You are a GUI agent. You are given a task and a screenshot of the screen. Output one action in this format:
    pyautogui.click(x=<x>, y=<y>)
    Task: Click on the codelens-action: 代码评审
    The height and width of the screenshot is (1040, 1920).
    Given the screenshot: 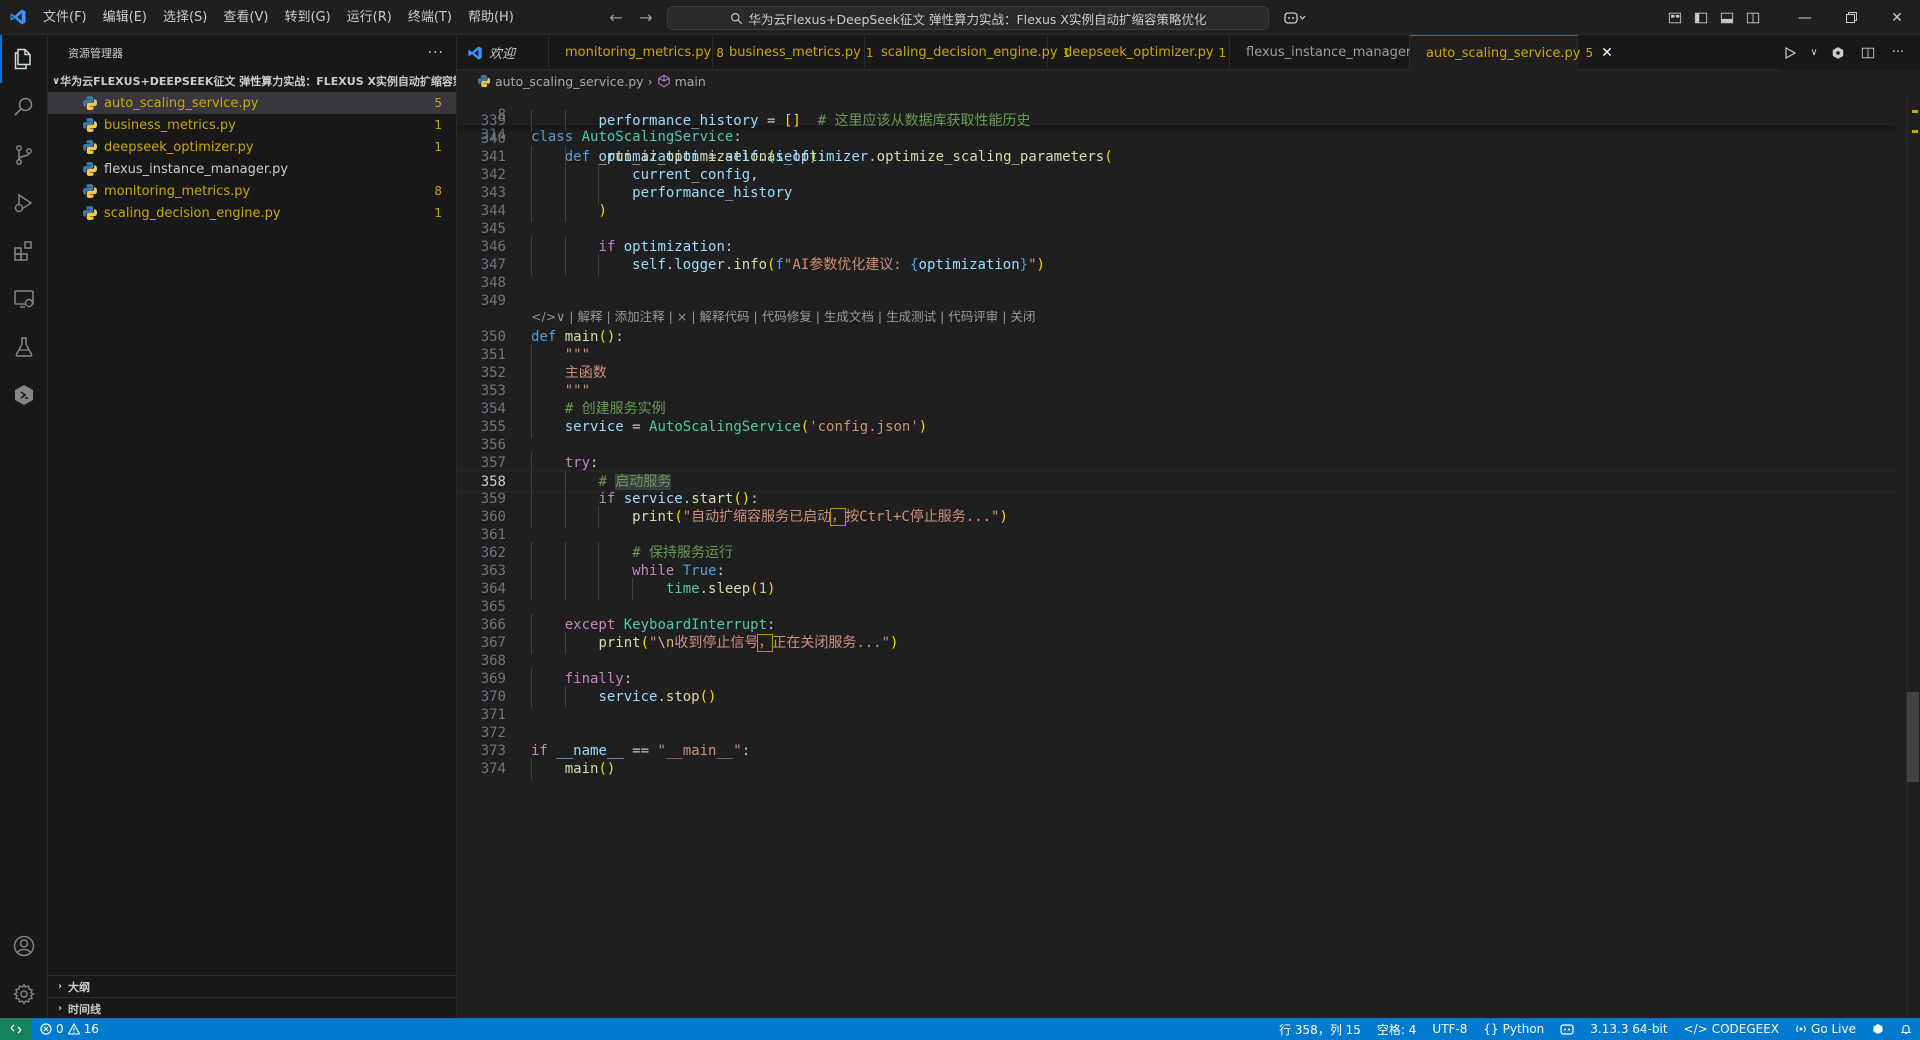 What is the action you would take?
    pyautogui.click(x=973, y=316)
    